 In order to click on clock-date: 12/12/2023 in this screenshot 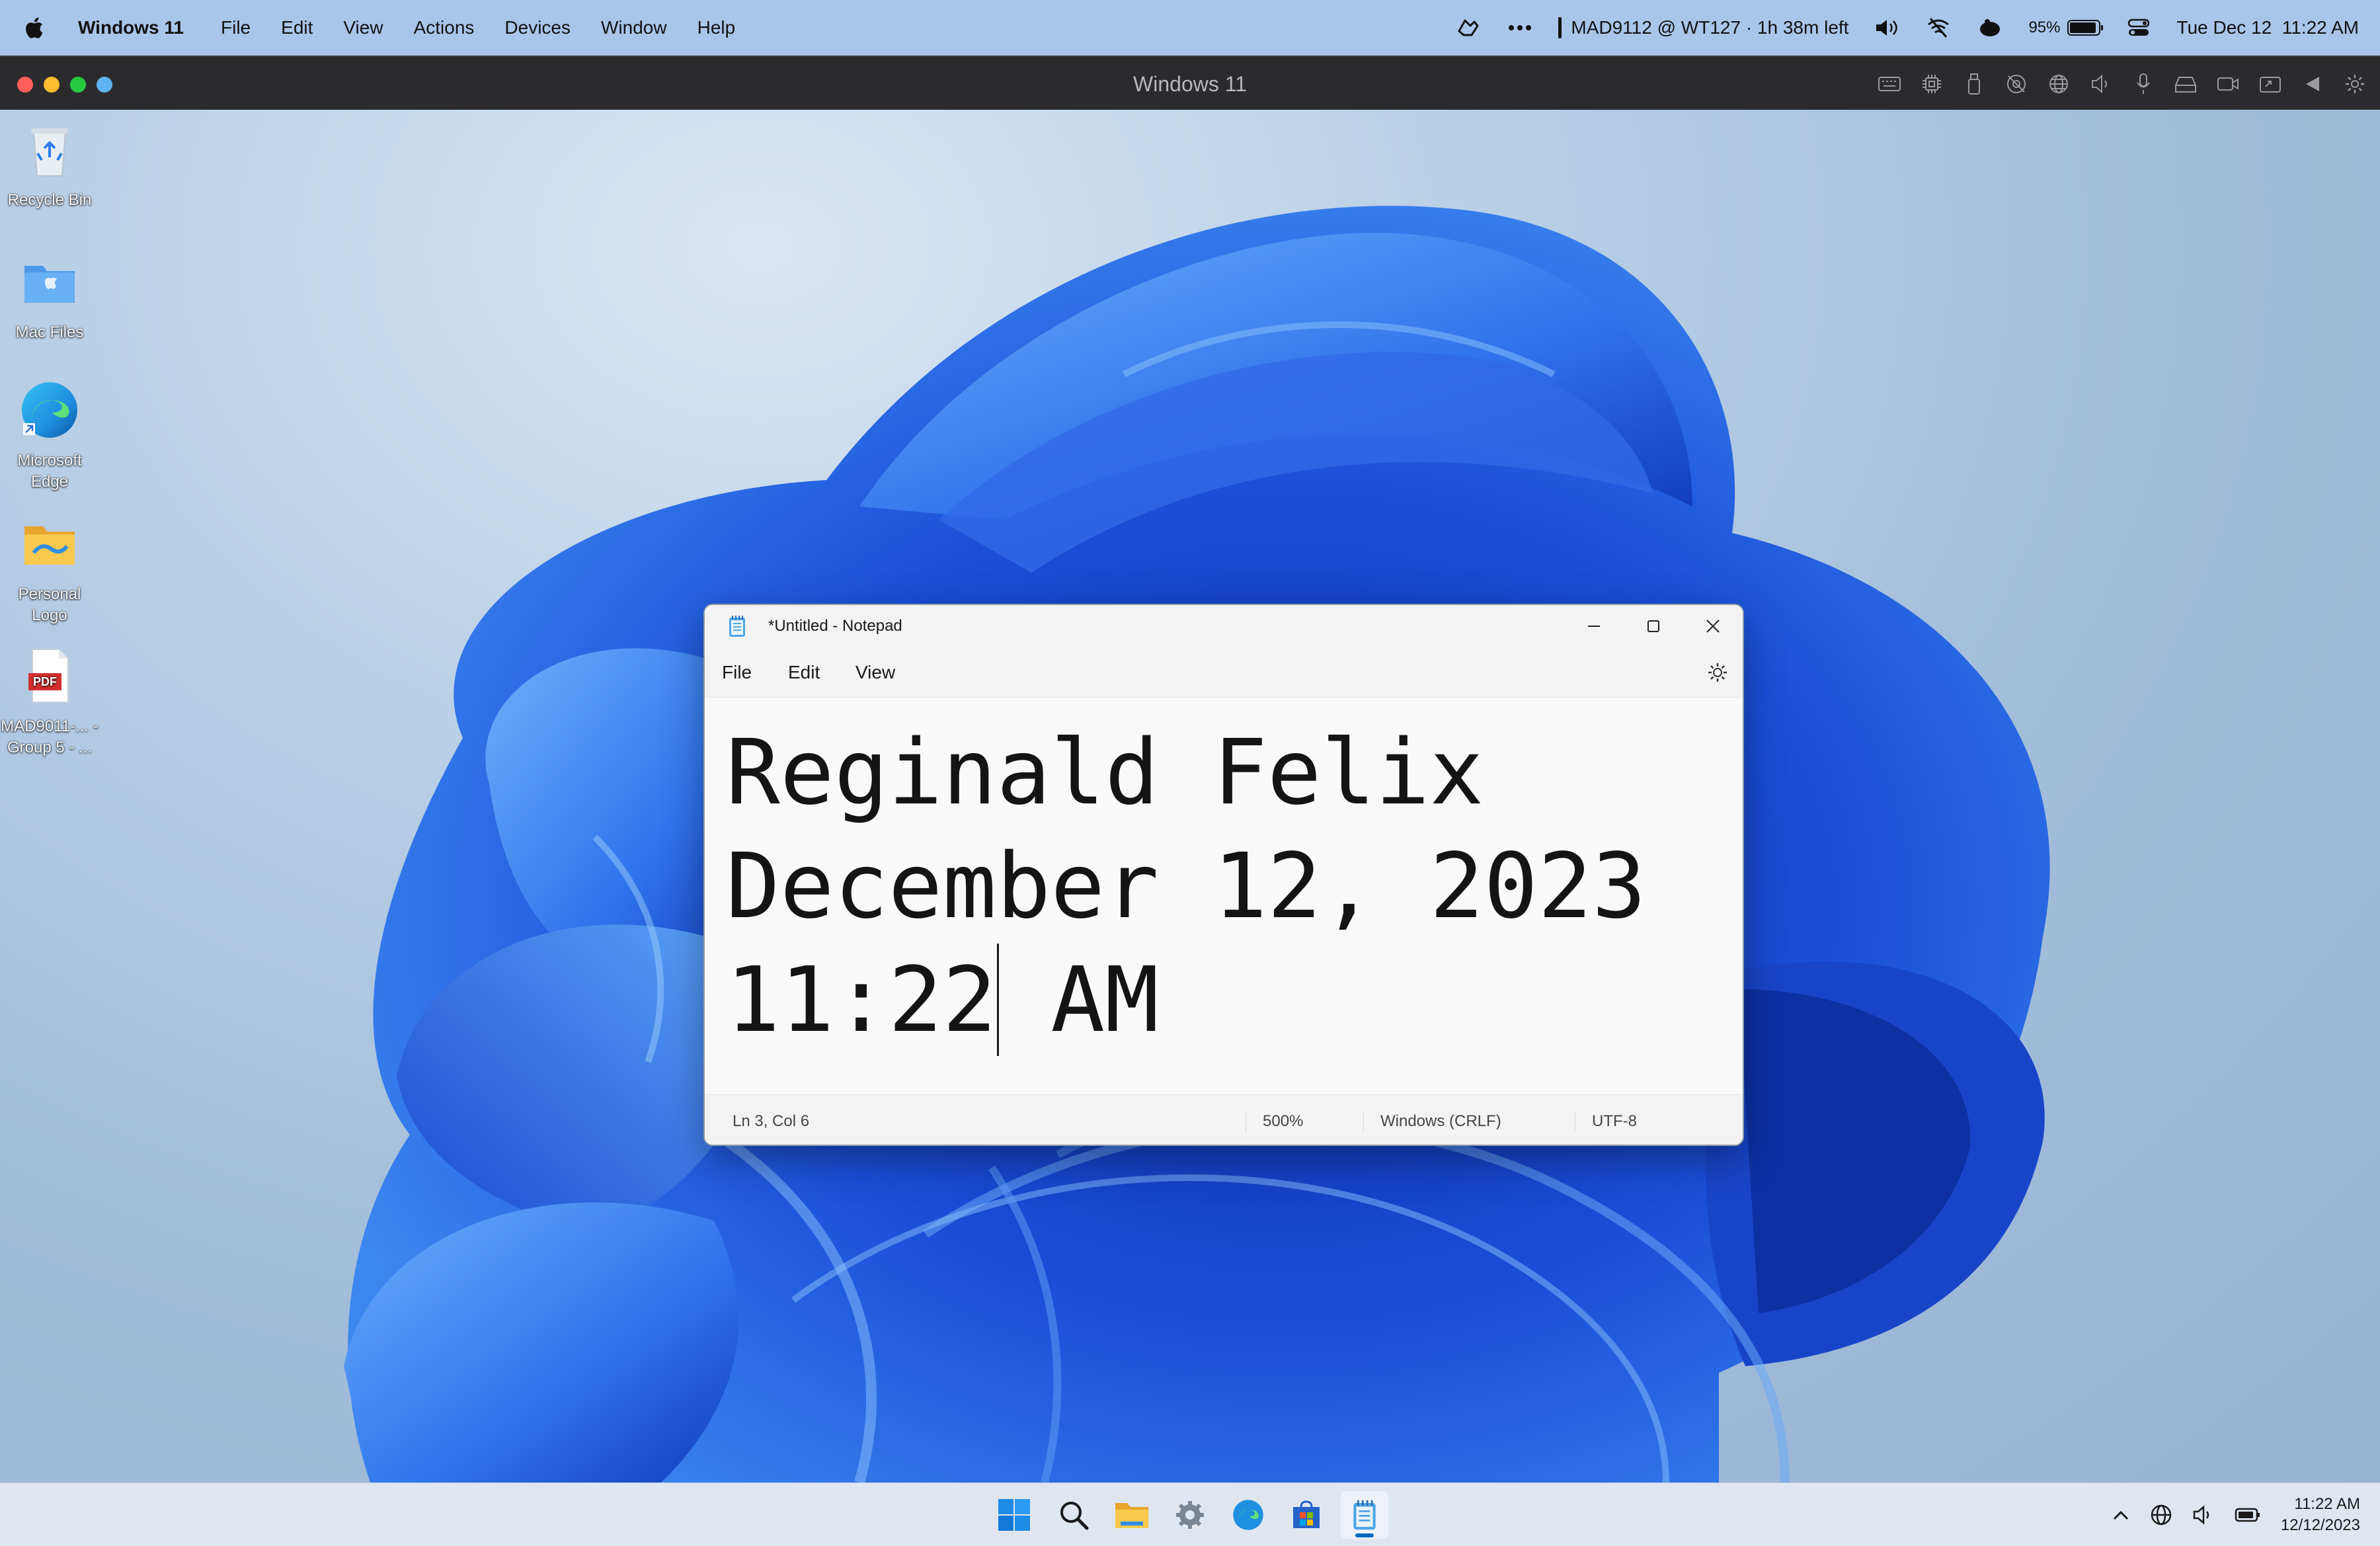, I will do `click(2320, 1525)`.